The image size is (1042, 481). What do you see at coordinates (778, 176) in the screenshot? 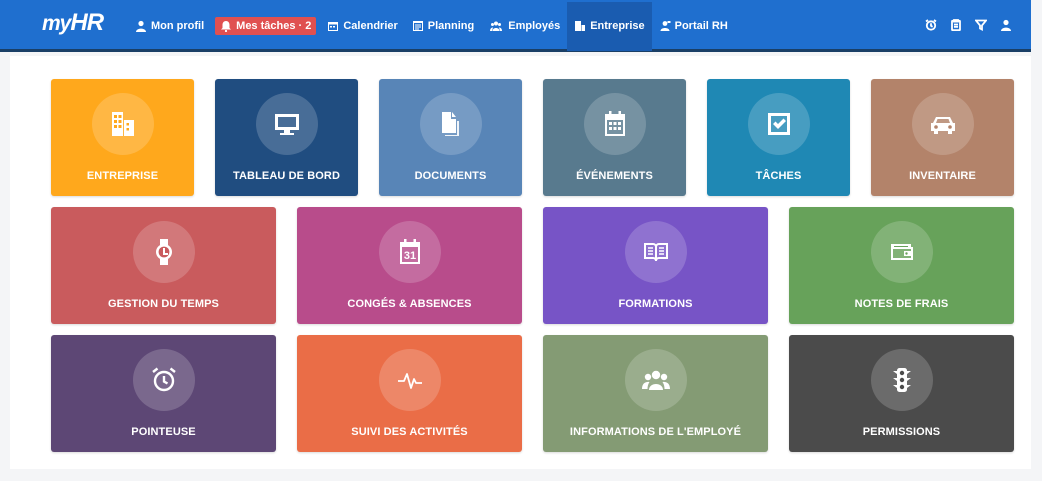
I see `tile-label: TÂCHES` at bounding box center [778, 176].